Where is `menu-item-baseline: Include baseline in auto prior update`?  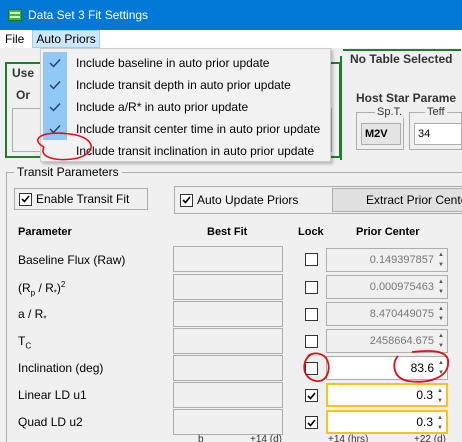 menu-item-baseline: Include baseline in auto prior update is located at coordinates (185, 63).